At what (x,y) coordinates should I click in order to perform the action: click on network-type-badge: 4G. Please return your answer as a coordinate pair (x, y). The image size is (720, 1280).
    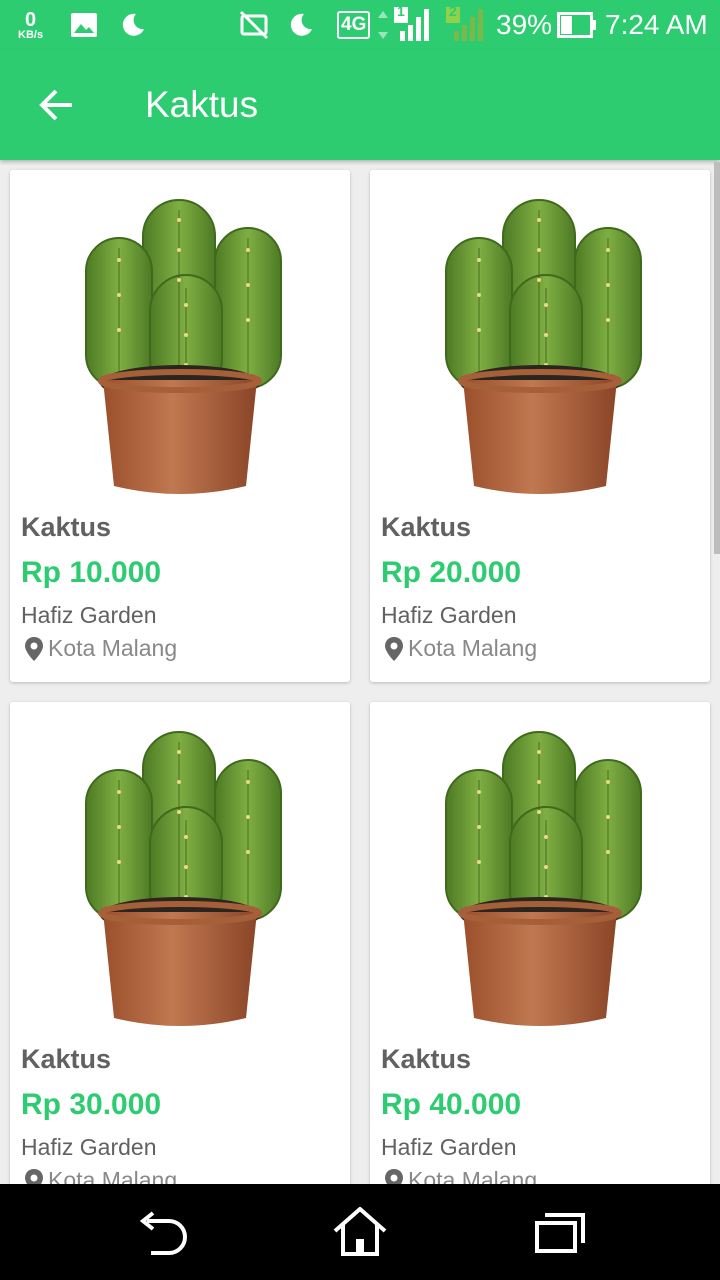
    Looking at the image, I should click on (354, 25).